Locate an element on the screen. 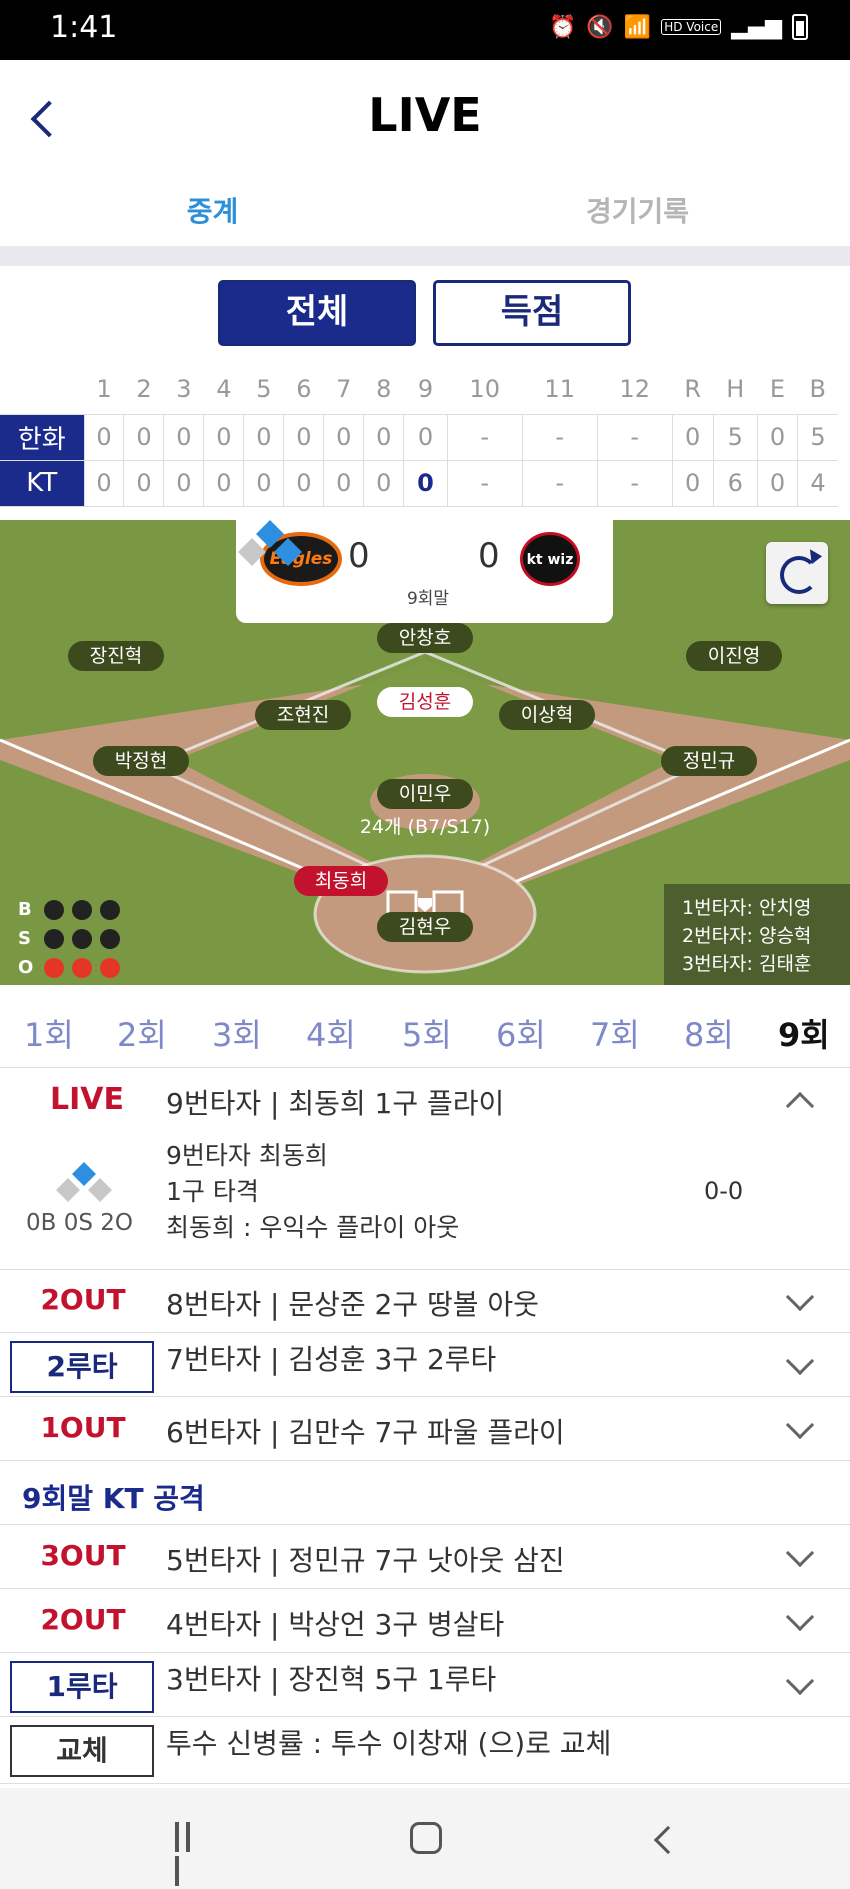 The height and width of the screenshot is (1889, 850). count-label: 0B 0S 2O is located at coordinates (80, 1223).